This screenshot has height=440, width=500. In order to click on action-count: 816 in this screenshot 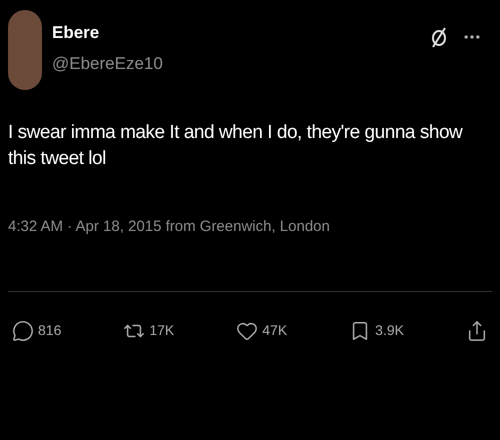, I will do `click(50, 330)`.